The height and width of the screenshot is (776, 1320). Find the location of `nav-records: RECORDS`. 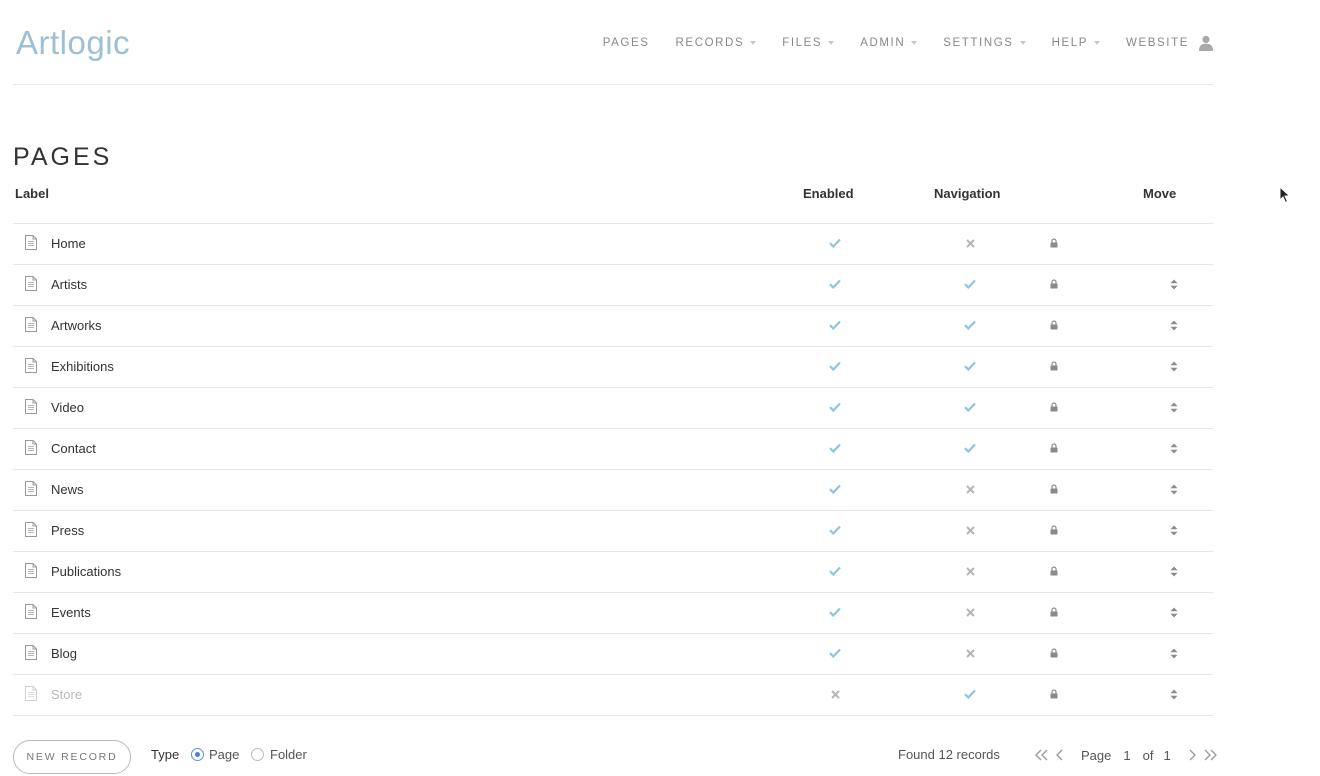

nav-records: RECORDS is located at coordinates (716, 43).